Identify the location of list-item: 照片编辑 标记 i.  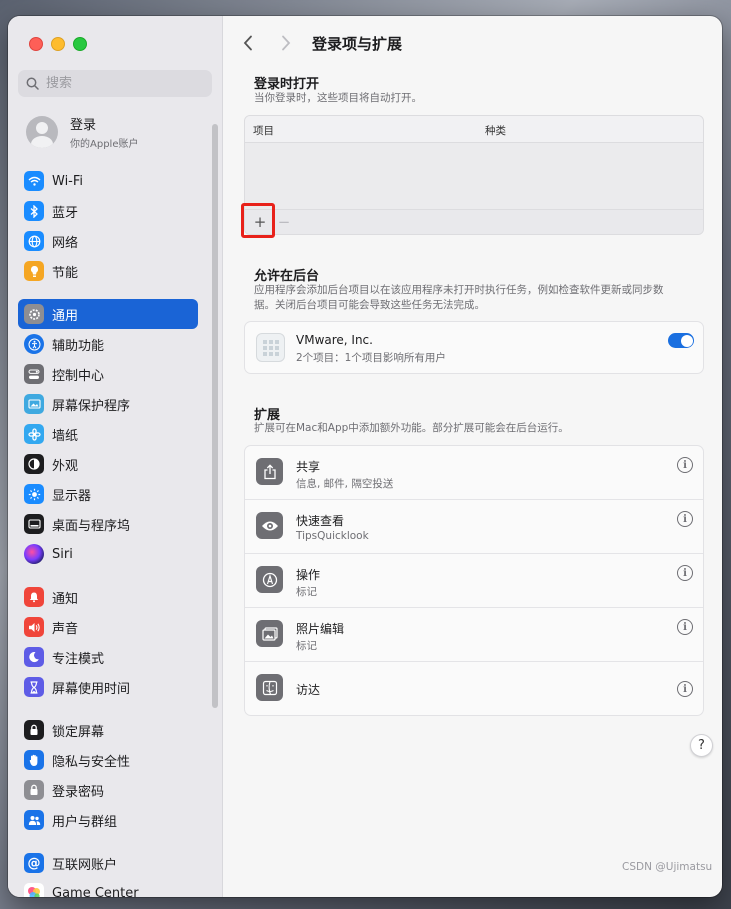
(474, 635).